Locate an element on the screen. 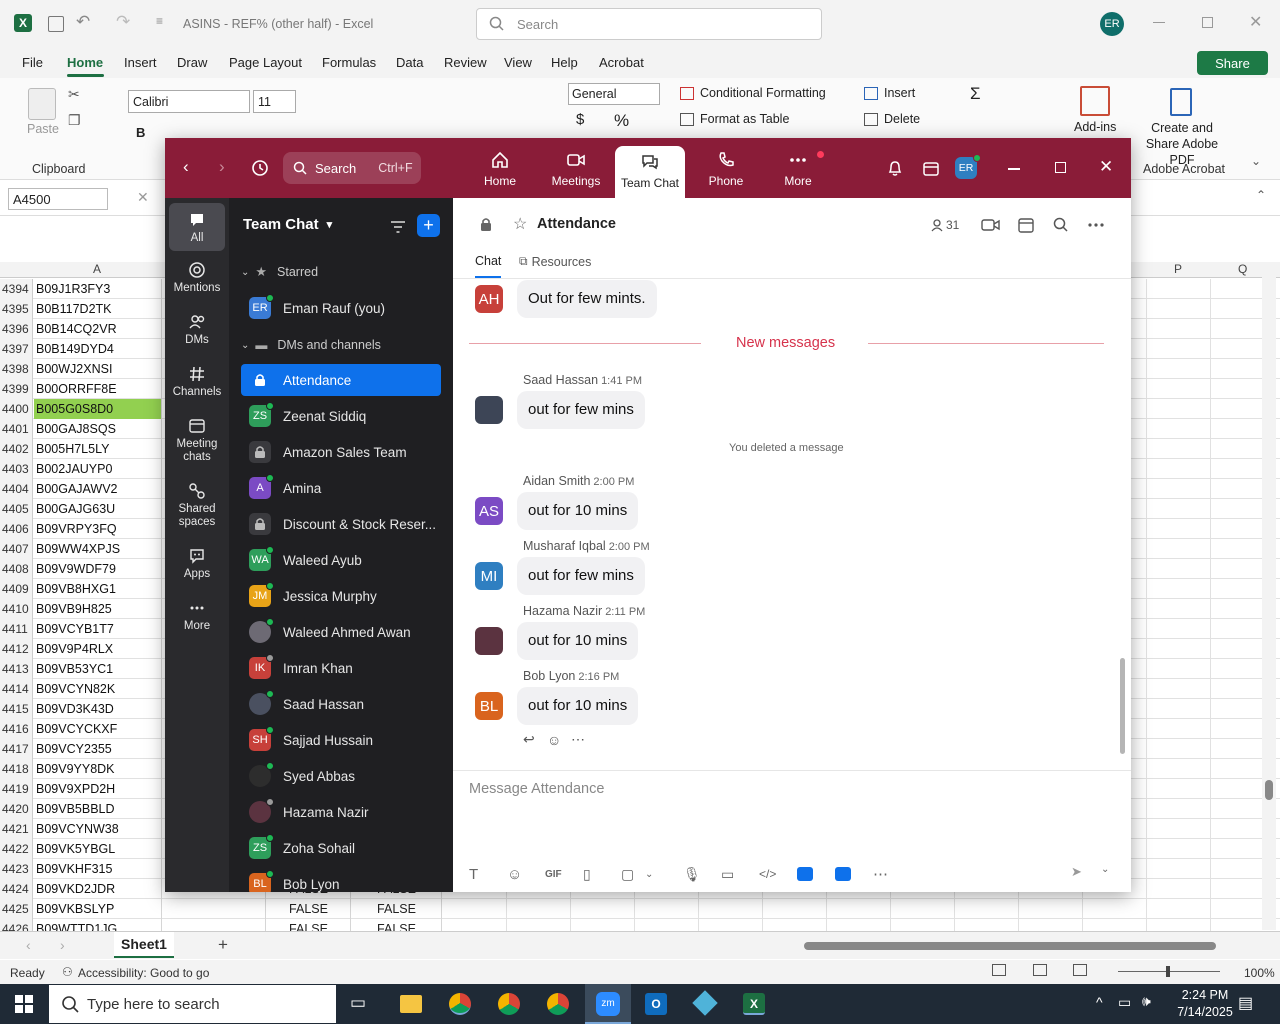  sheet-row: 4426 B09WTTD1JG FALSE FALSE is located at coordinates (640, 925).